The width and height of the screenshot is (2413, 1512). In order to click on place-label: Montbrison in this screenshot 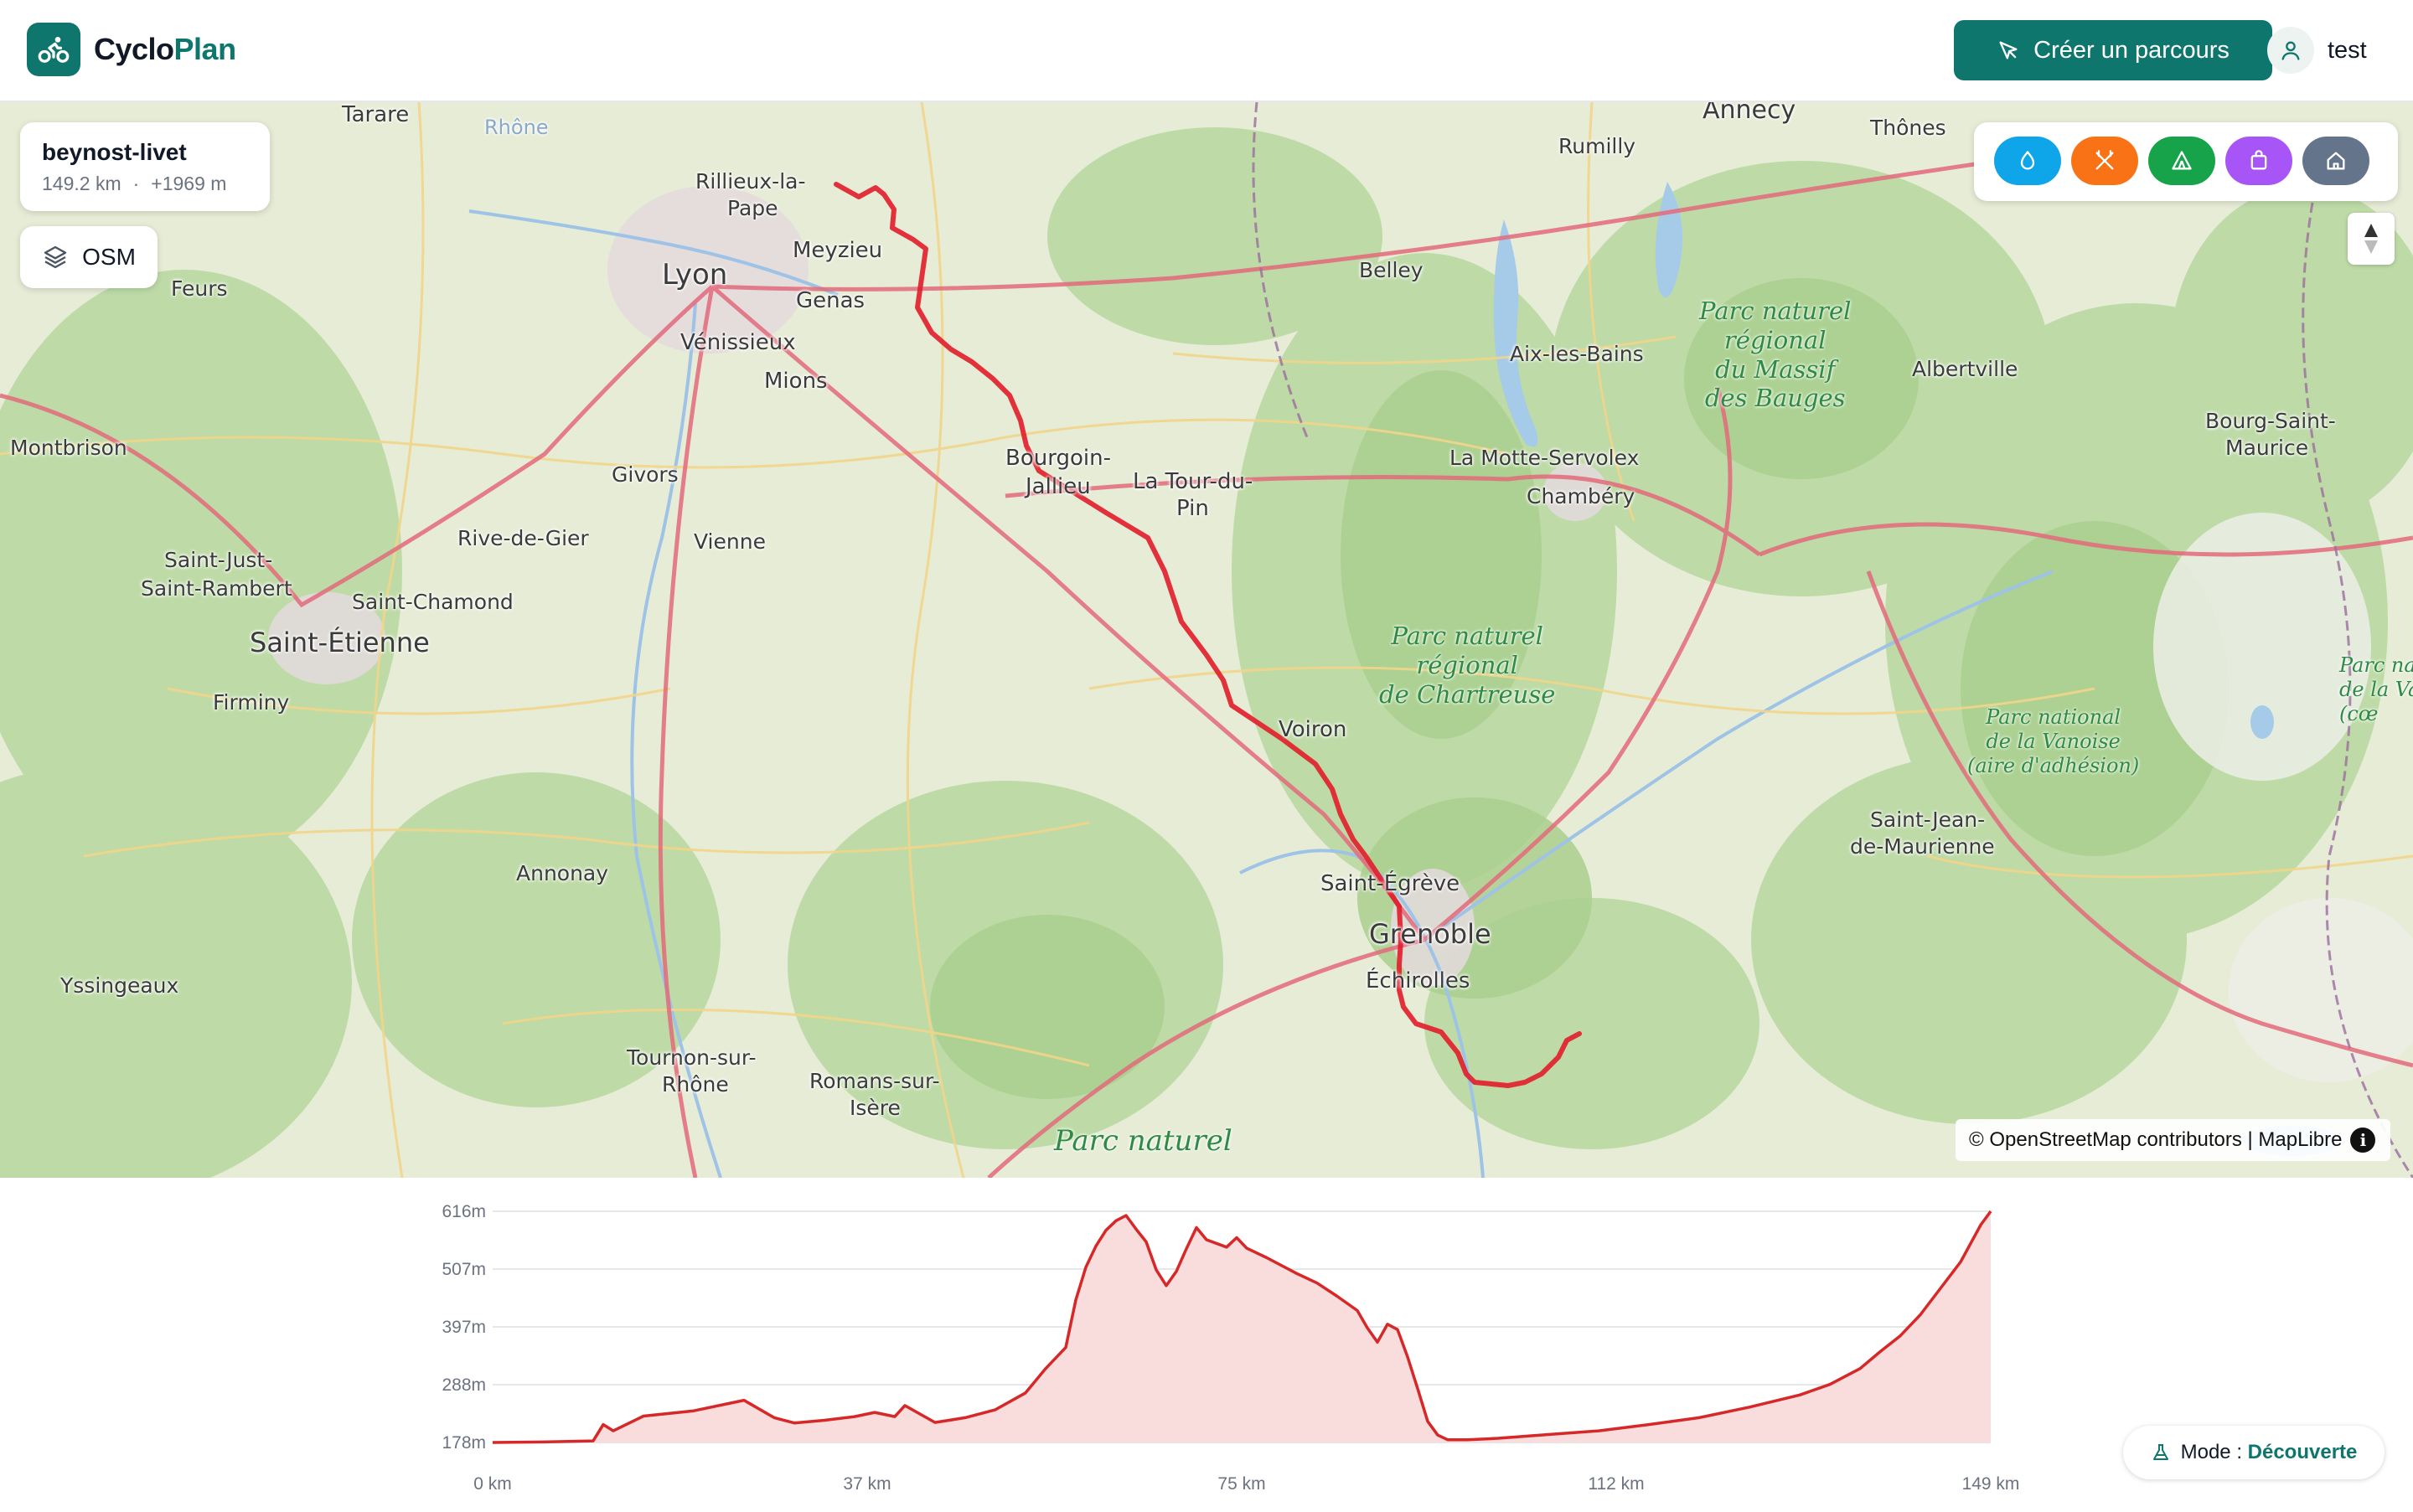, I will do `click(68, 448)`.